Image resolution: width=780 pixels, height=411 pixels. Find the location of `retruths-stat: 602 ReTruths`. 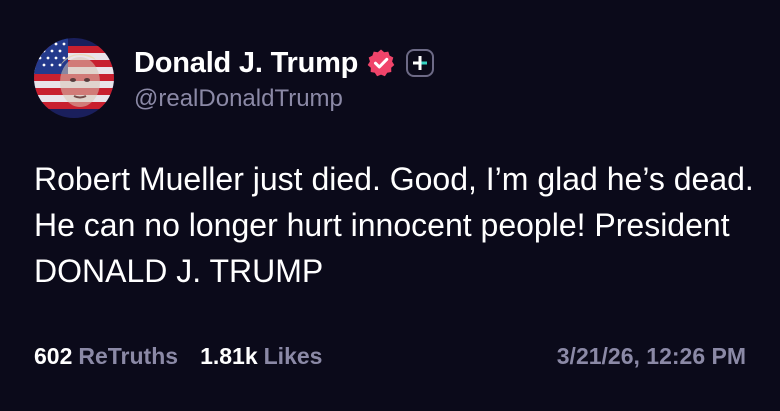

retruths-stat: 602 ReTruths is located at coordinates (106, 356).